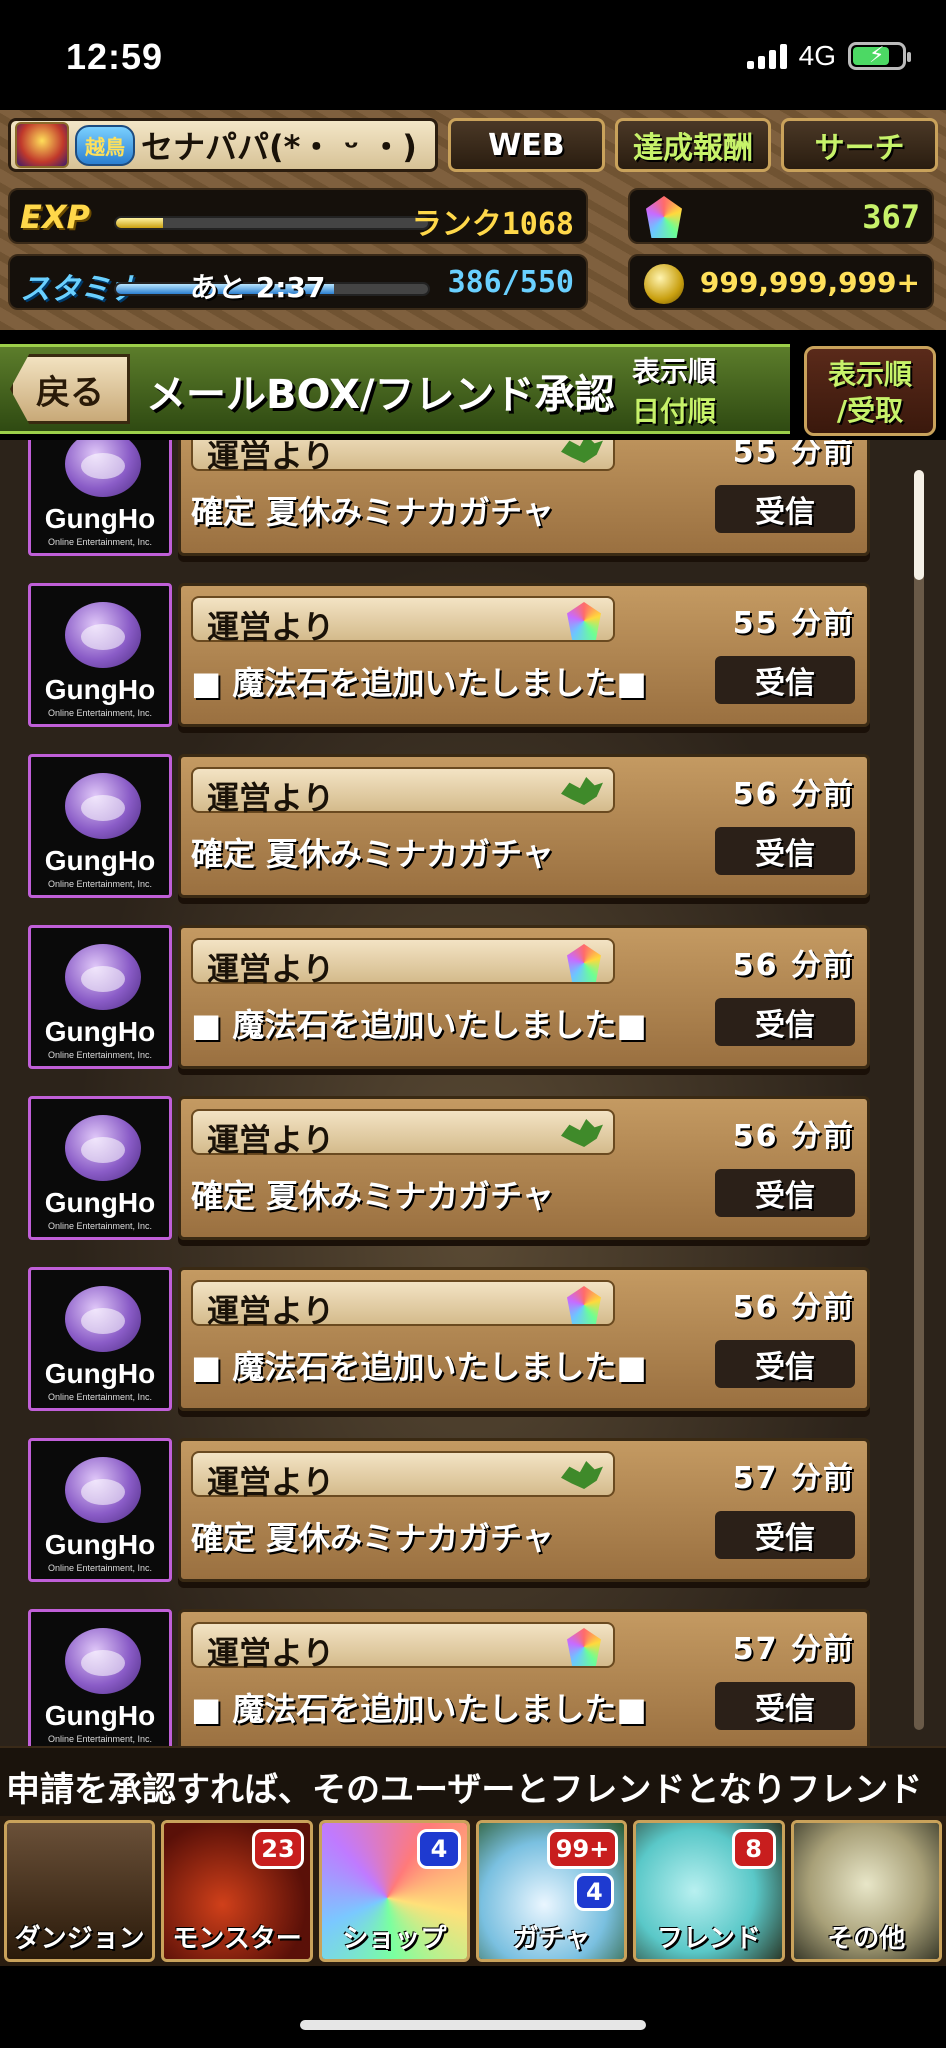 The image size is (946, 2048). Describe the element at coordinates (753, 1849) in the screenshot. I see `nav-badge: 8` at that location.